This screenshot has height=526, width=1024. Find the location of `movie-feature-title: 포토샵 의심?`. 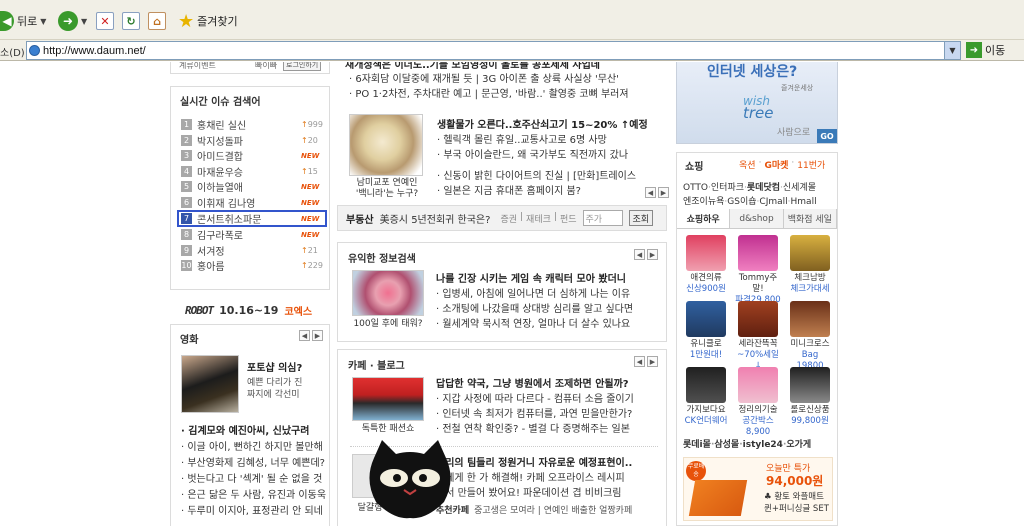

movie-feature-title: 포토샵 의심? is located at coordinates (274, 366).